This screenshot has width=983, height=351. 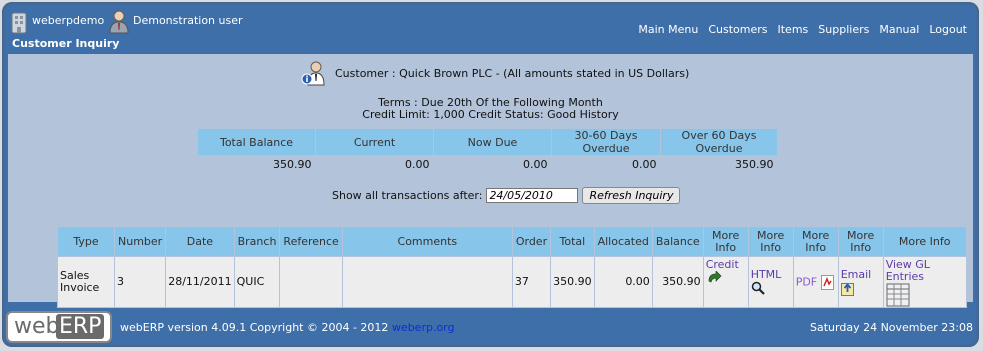 I want to click on cell-order: 37, so click(x=531, y=282).